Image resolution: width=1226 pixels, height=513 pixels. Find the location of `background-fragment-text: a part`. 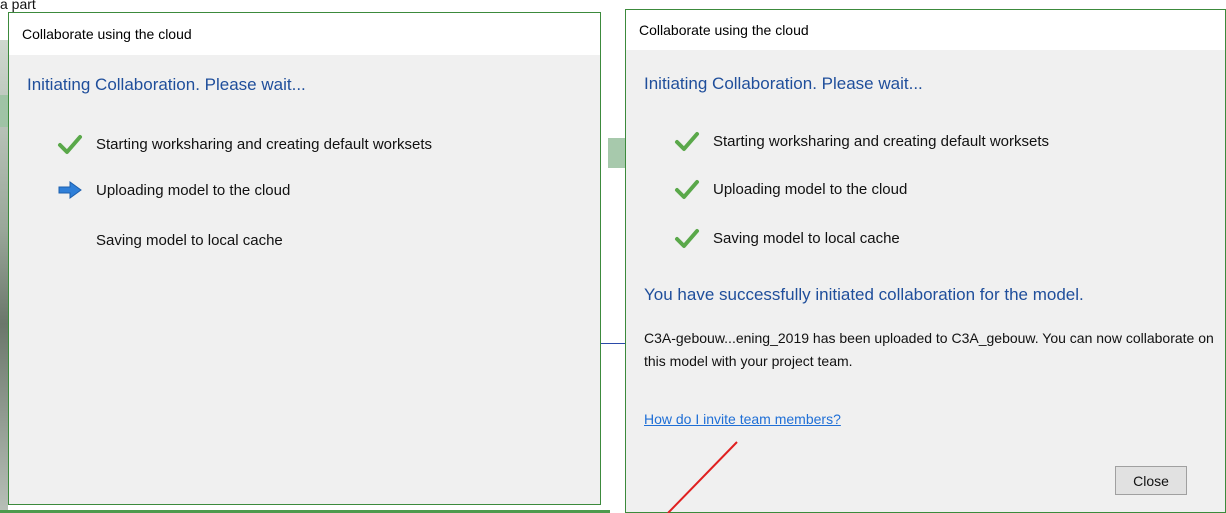

background-fragment-text: a part is located at coordinates (18, 6).